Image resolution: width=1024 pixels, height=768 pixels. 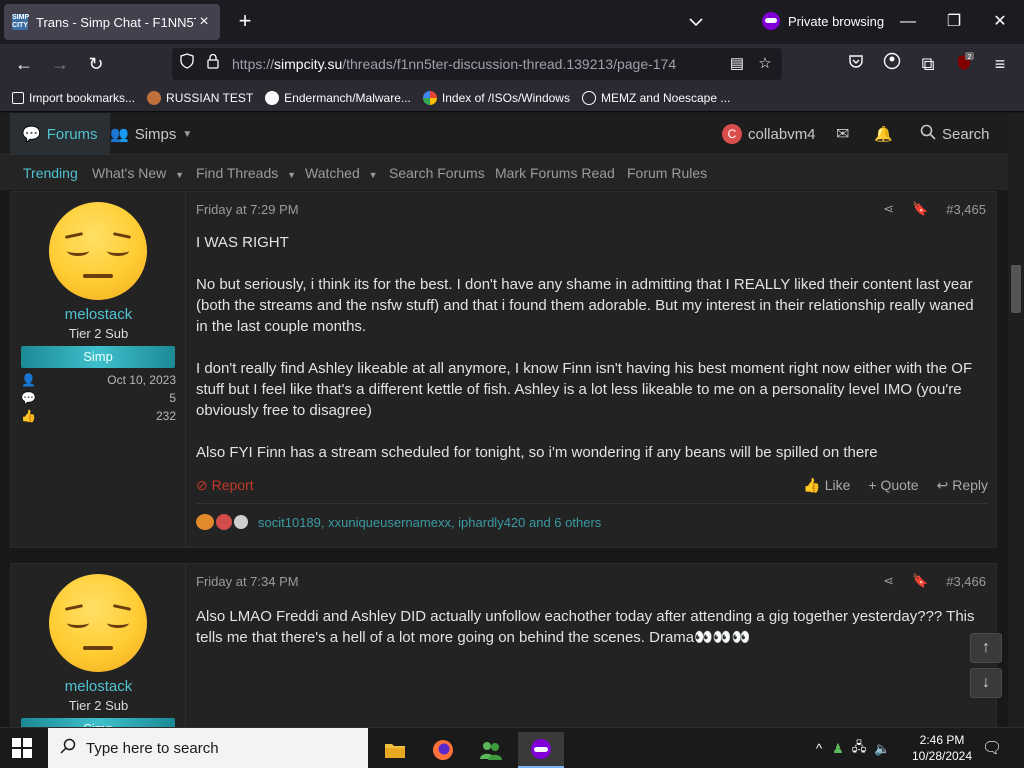 I want to click on back-arrow-icon: ←, so click(x=24, y=64).